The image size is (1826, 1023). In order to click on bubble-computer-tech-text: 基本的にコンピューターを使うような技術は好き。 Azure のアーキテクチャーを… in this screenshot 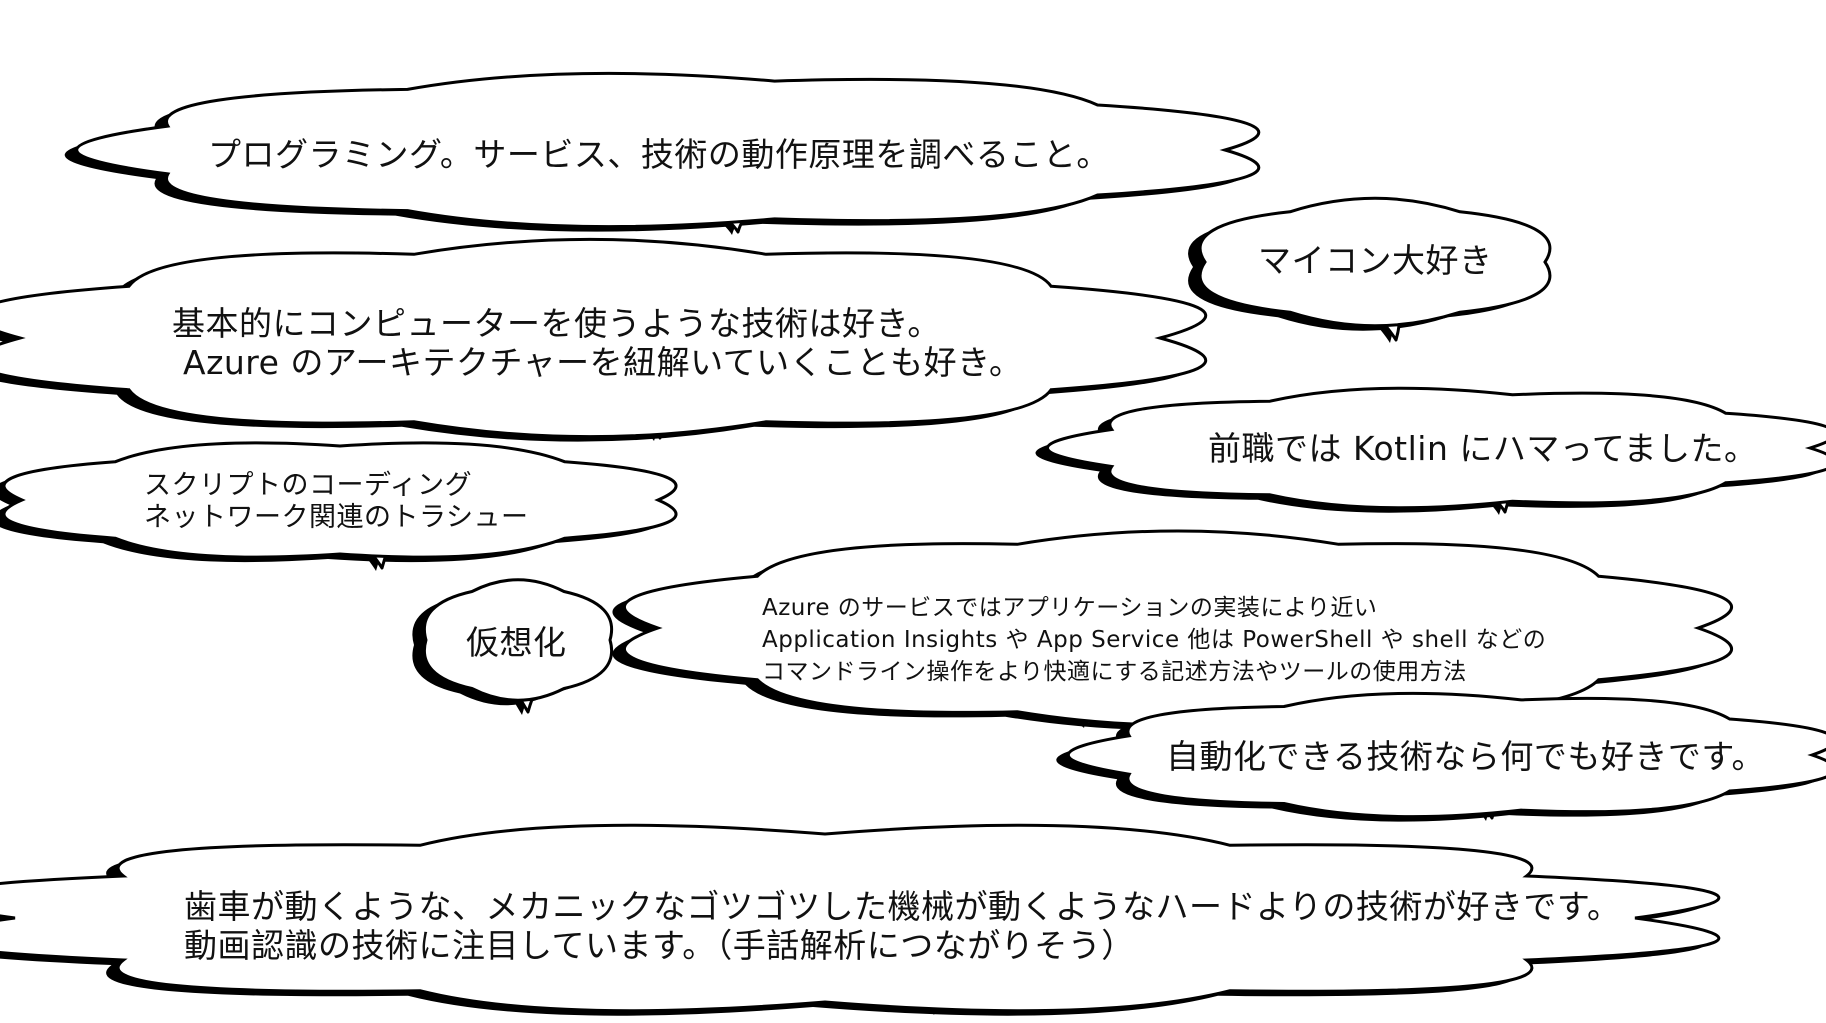, I will do `click(597, 343)`.